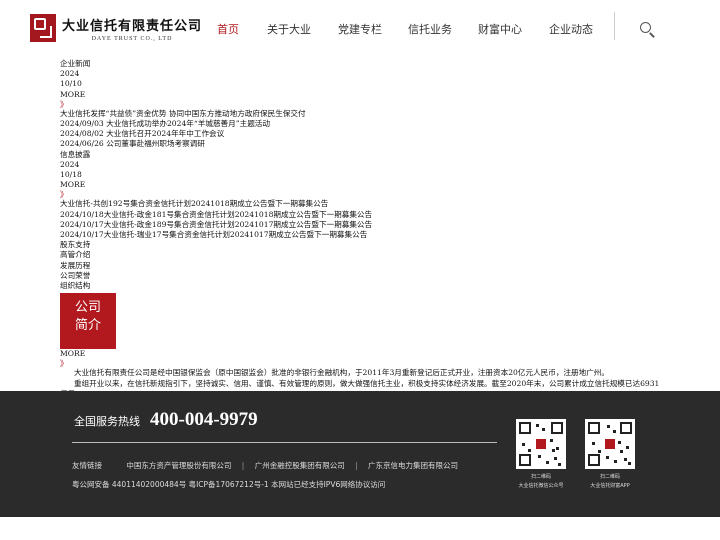  Describe the element at coordinates (43, 28) in the screenshot. I see `logo-mark-icon` at that location.